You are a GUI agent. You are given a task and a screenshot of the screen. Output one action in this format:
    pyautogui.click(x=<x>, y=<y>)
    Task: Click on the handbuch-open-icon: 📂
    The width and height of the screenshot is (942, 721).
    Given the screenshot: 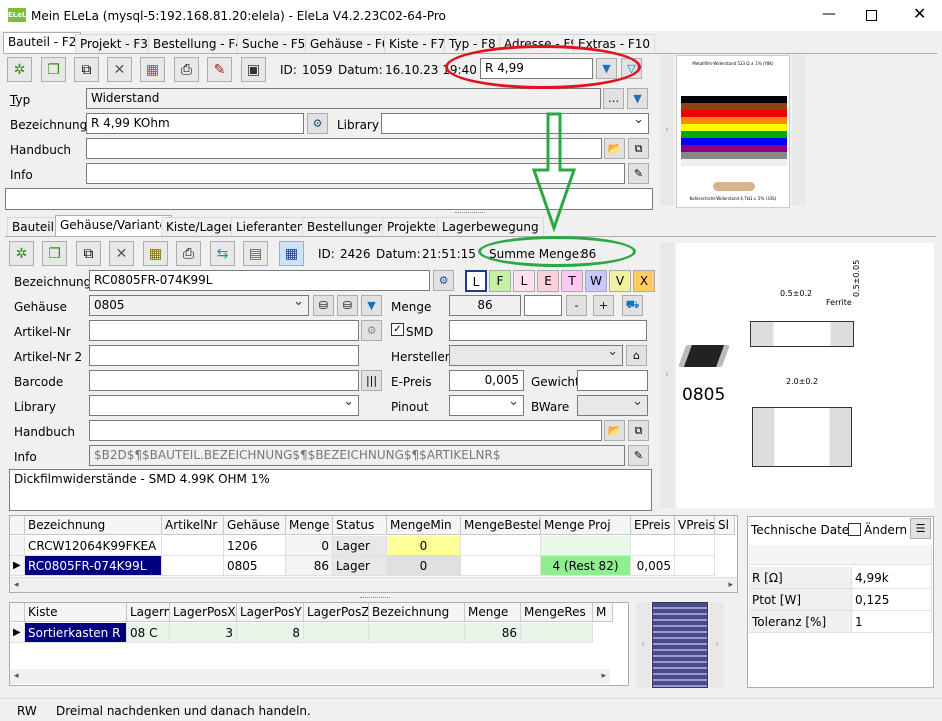 What is the action you would take?
    pyautogui.click(x=614, y=148)
    